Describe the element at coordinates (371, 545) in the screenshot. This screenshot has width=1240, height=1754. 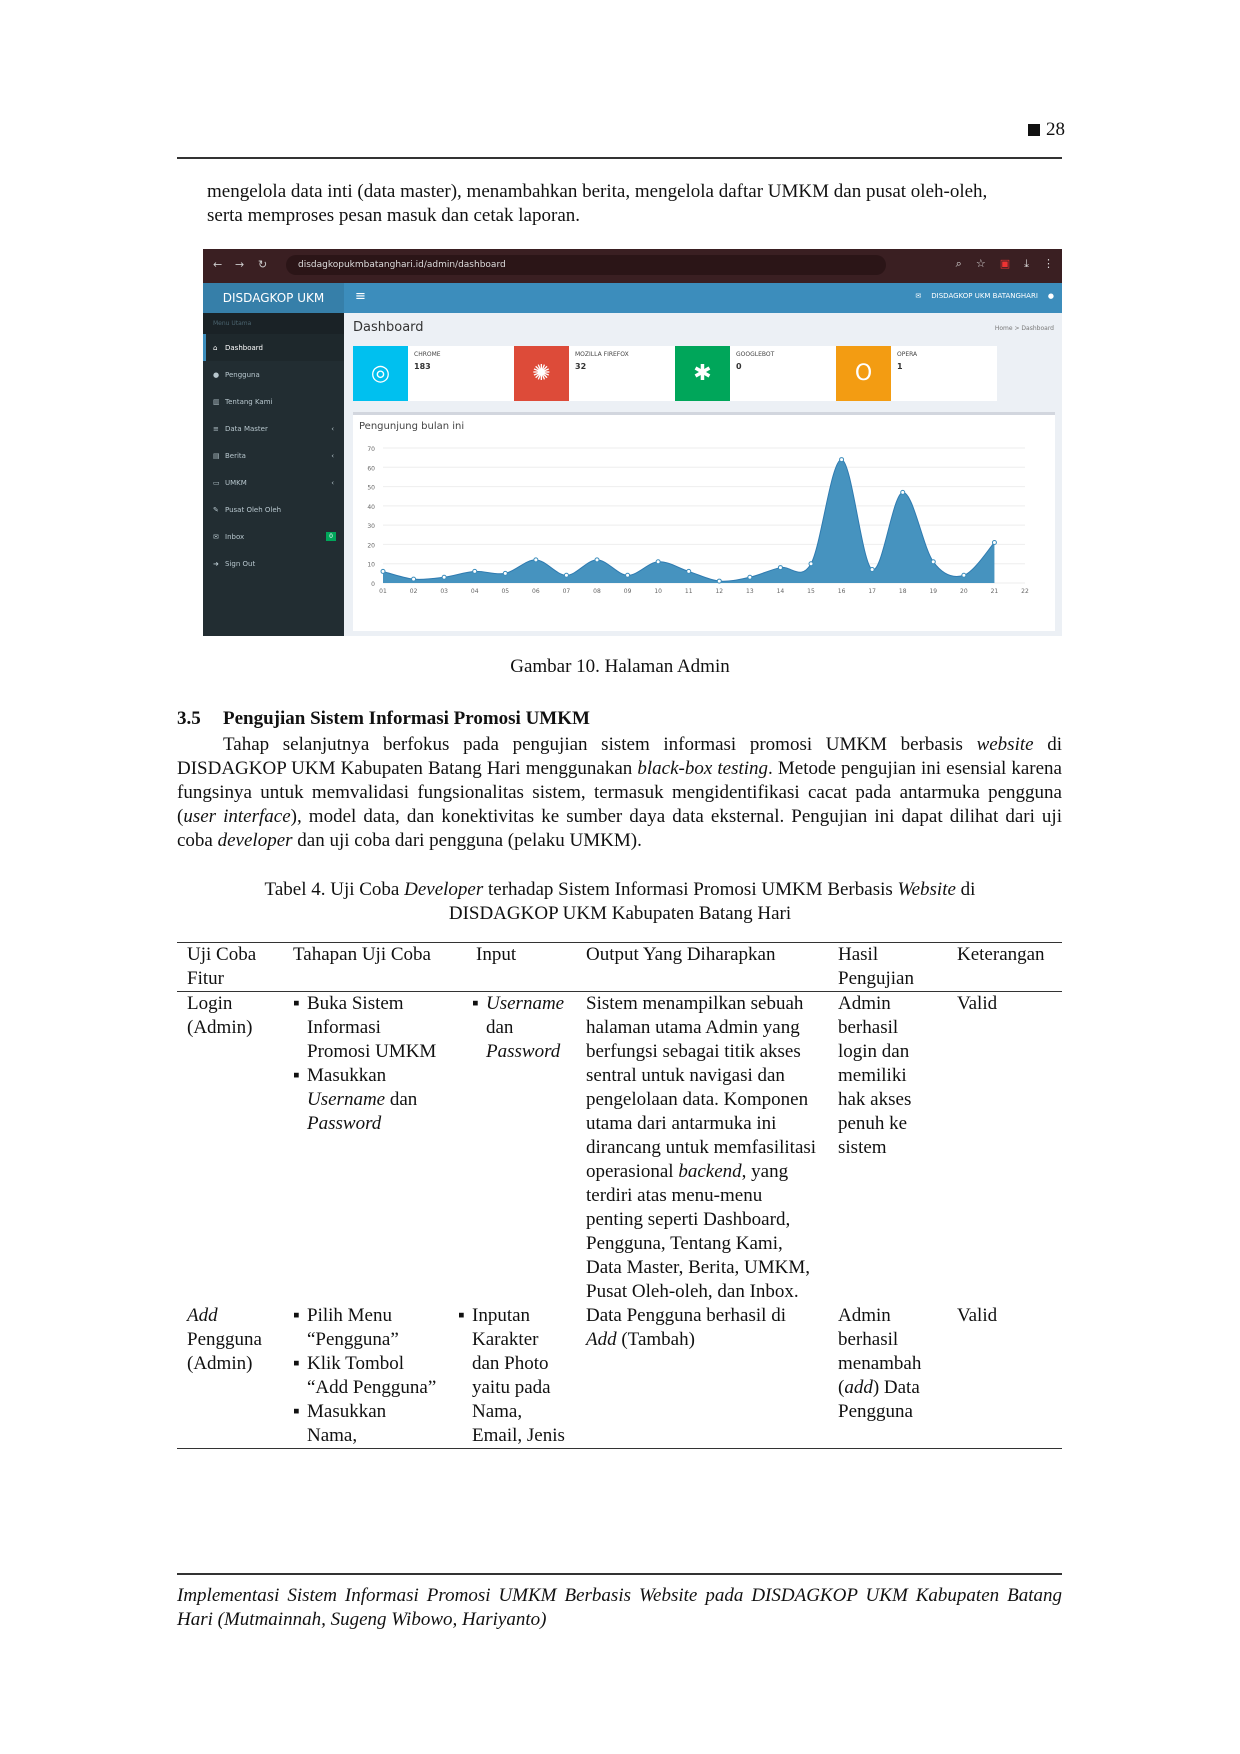
I see `y-tick-label: 20` at that location.